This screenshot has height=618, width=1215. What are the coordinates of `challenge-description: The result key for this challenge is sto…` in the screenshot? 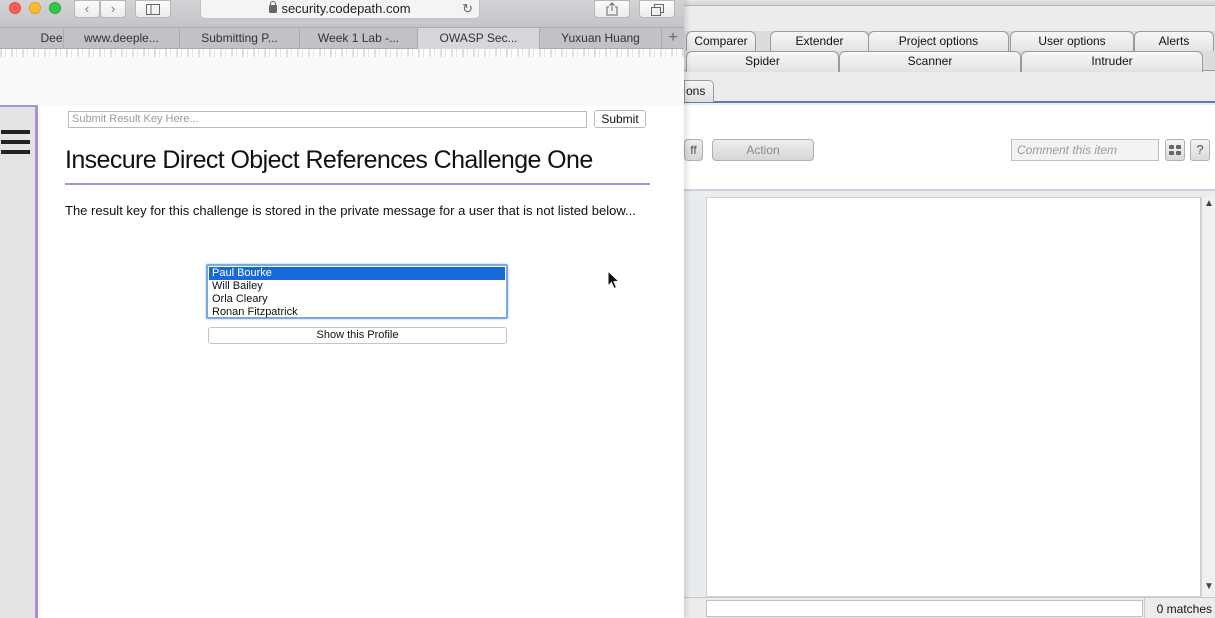 It's located at (350, 210).